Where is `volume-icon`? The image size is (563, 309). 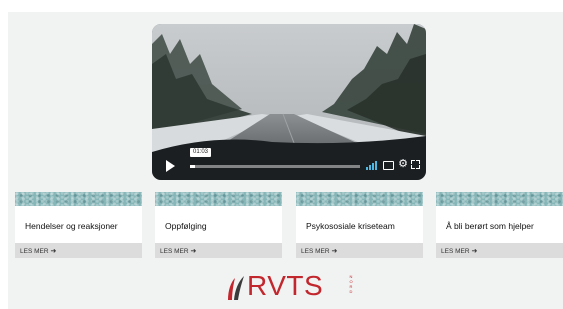
volume-icon is located at coordinates (372, 165).